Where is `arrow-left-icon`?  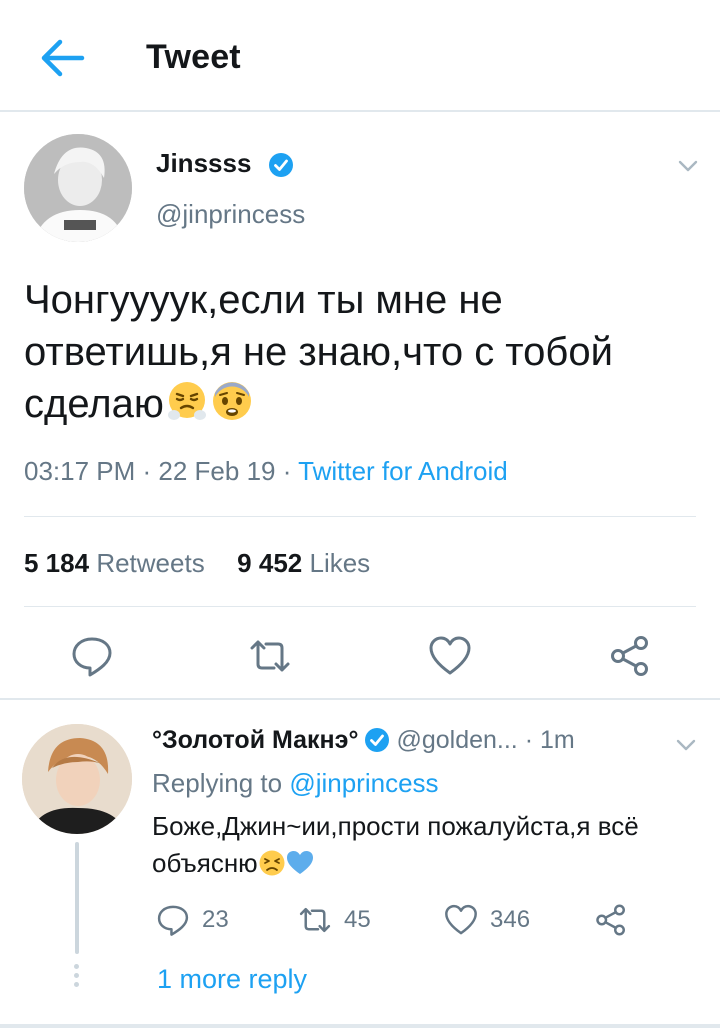
arrow-left-icon is located at coordinates (63, 58).